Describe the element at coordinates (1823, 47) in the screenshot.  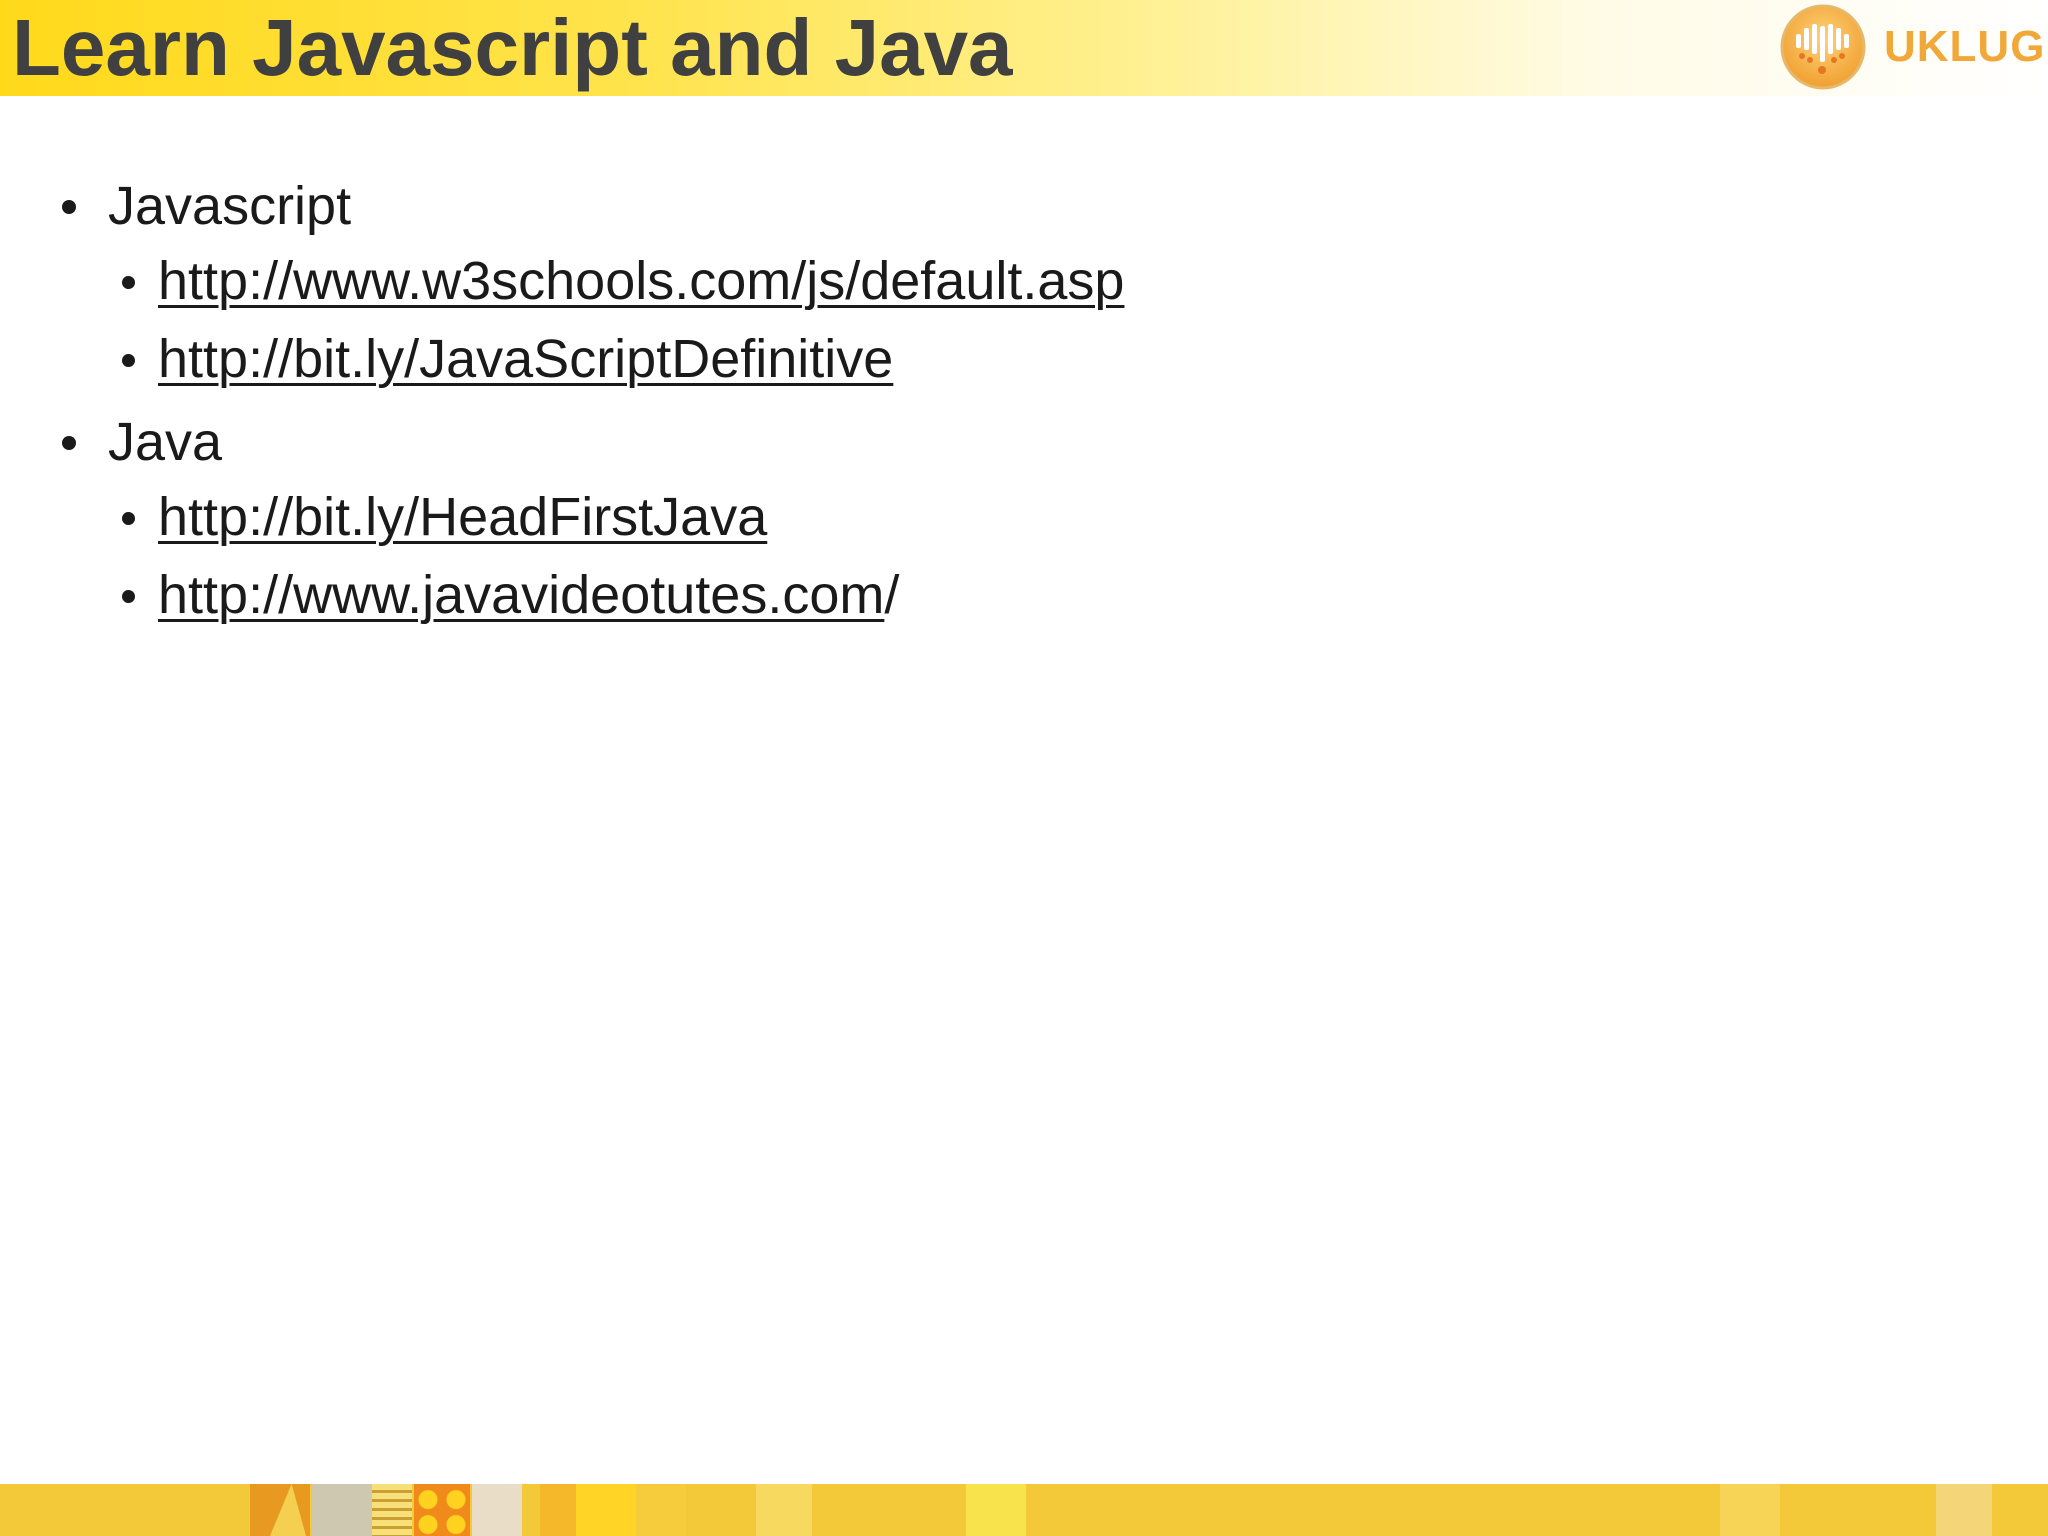
I see `uklug-emblem-icon` at that location.